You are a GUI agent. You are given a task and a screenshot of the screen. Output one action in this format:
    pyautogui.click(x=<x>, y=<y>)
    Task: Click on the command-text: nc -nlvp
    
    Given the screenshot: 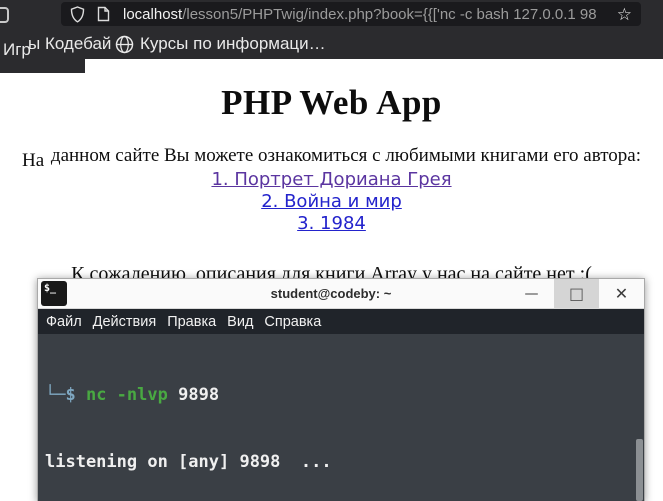 What is the action you would take?
    pyautogui.click(x=126, y=394)
    